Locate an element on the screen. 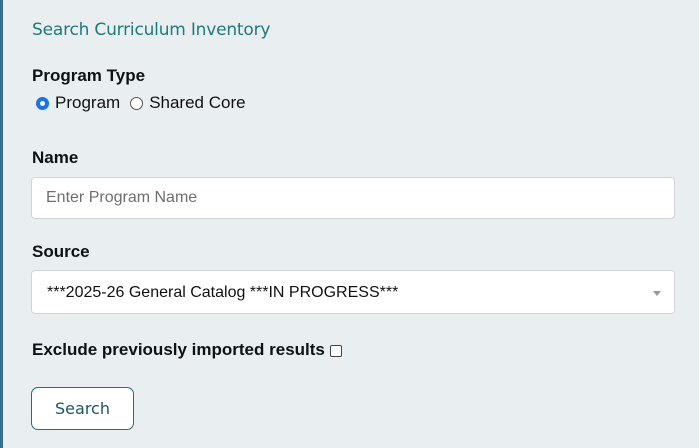 Image resolution: width=699 pixels, height=448 pixels. shared-core-radio-label: Shared Core is located at coordinates (197, 103).